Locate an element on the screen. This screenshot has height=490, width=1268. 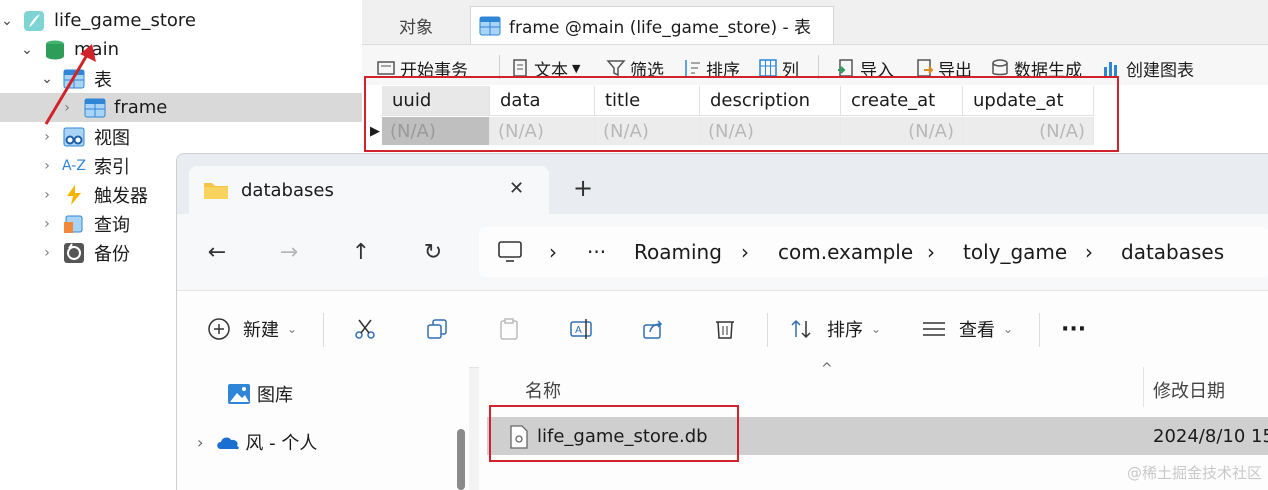
copy-button is located at coordinates (437, 329).